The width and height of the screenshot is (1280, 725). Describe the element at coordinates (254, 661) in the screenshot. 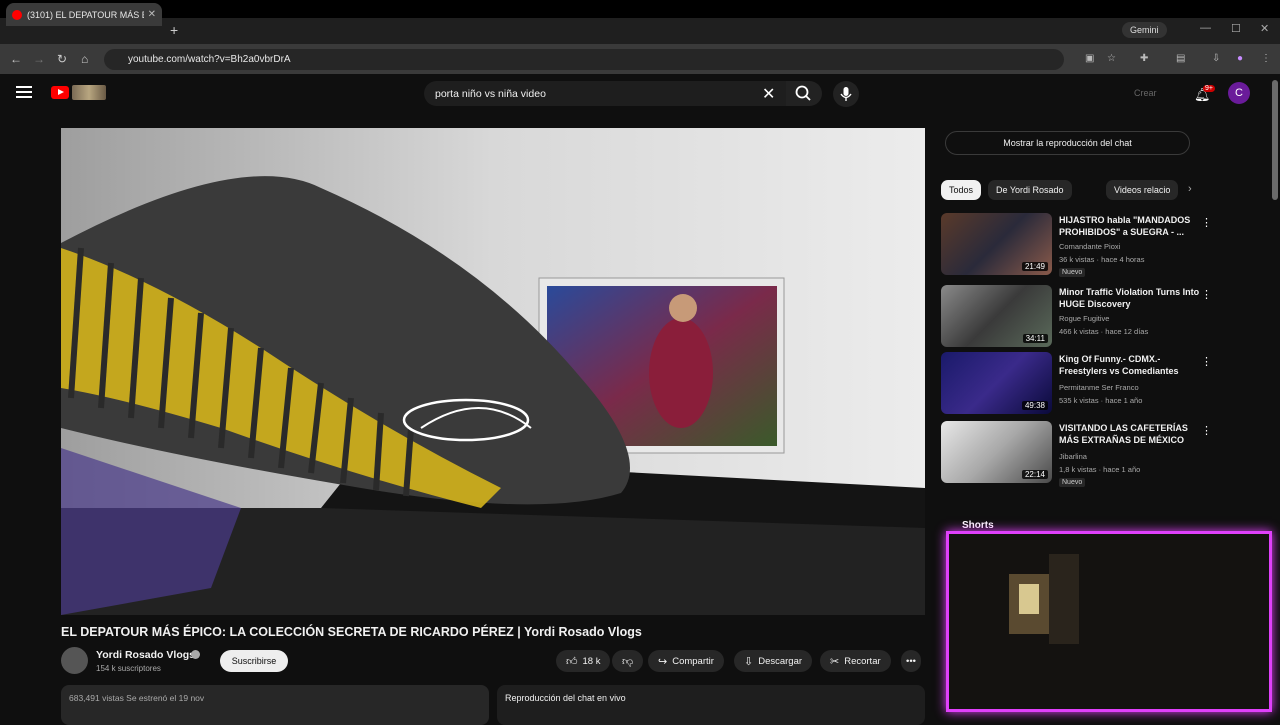

I see `subscribe-button: Suscribirse` at that location.